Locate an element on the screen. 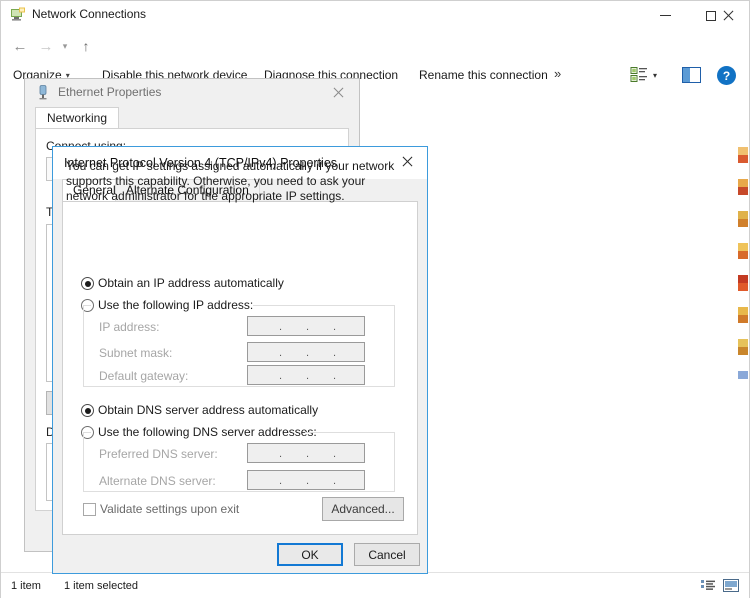  ipv4-cancel-button: Cancel is located at coordinates (387, 554).